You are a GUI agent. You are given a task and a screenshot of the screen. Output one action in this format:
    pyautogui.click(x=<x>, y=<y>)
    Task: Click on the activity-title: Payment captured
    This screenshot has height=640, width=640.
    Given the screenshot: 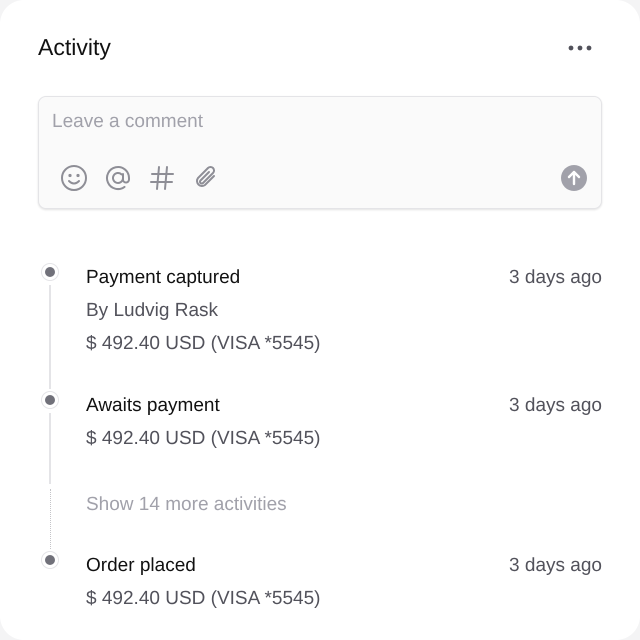 What is the action you would take?
    pyautogui.click(x=163, y=277)
    